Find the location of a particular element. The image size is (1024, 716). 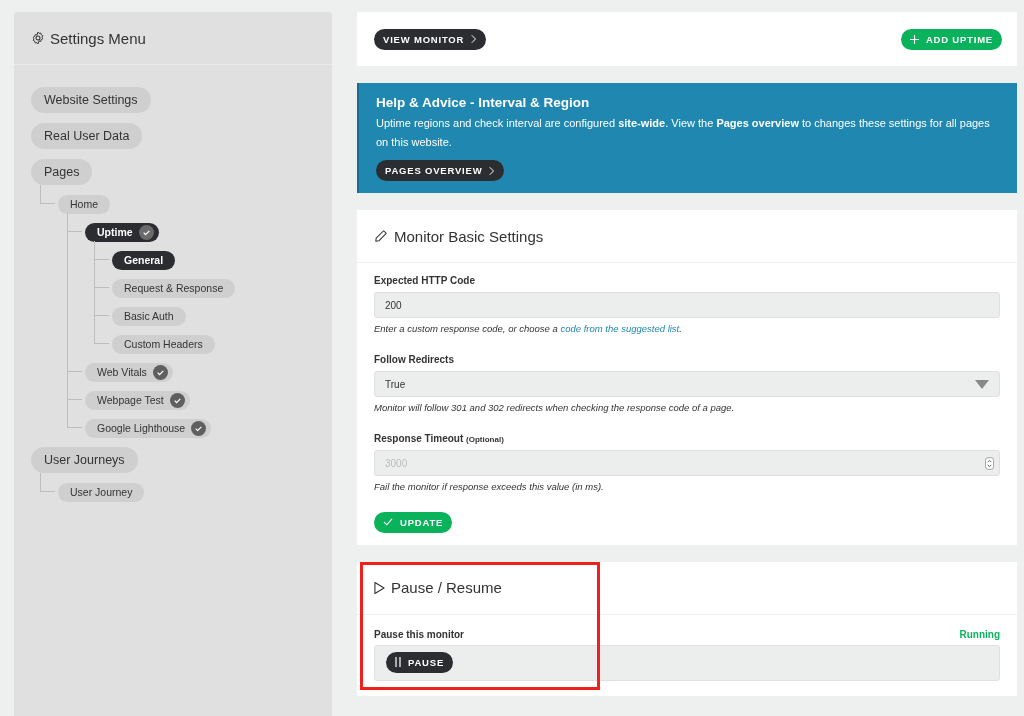

play-icon is located at coordinates (379, 587).